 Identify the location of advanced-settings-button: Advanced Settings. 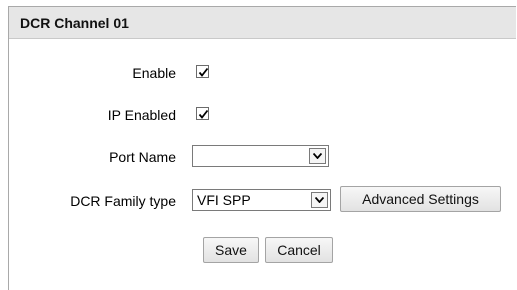
(420, 199).